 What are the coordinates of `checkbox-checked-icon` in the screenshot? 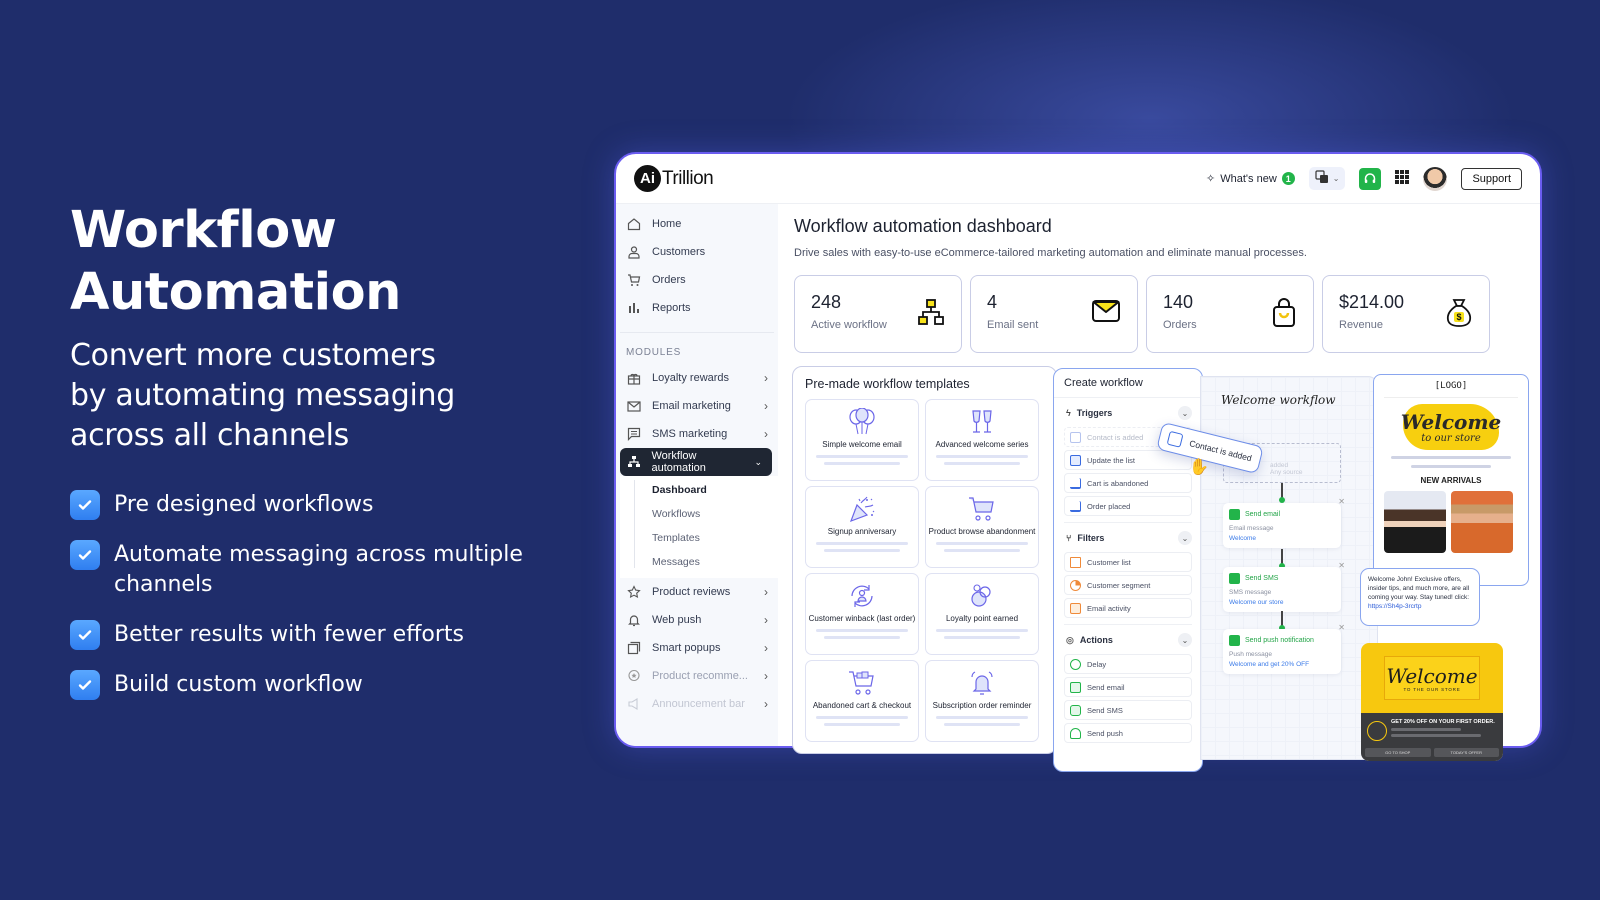 It's located at (85, 635).